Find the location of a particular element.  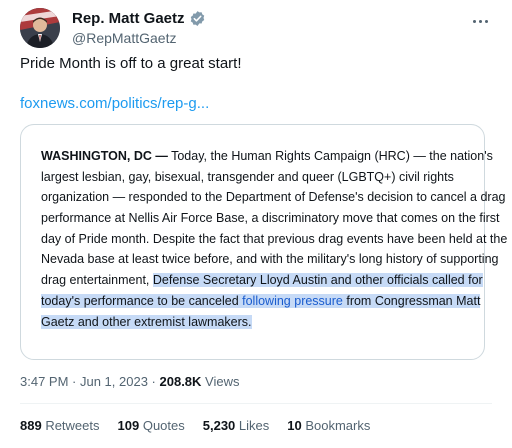

excerpt-line: Gaetz and other extremist lawmakers. is located at coordinates (253, 322).